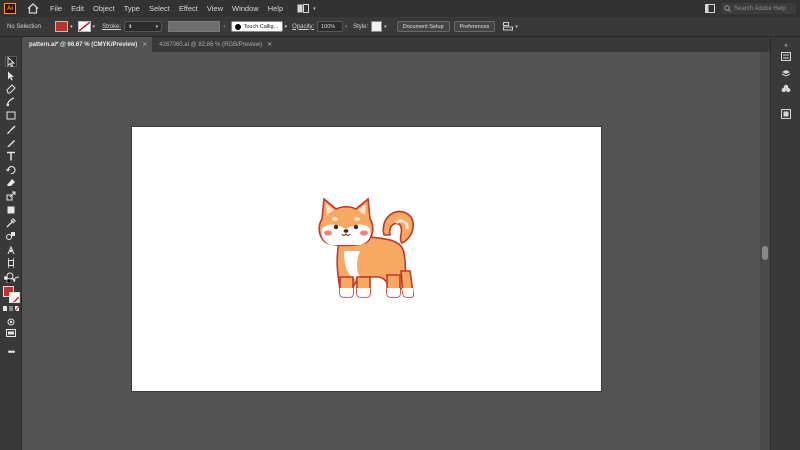 The height and width of the screenshot is (450, 800). I want to click on tab-4267060-ai: 4267060.ai @ 82.86 % (RGB/Preview) ✕, so click(214, 44).